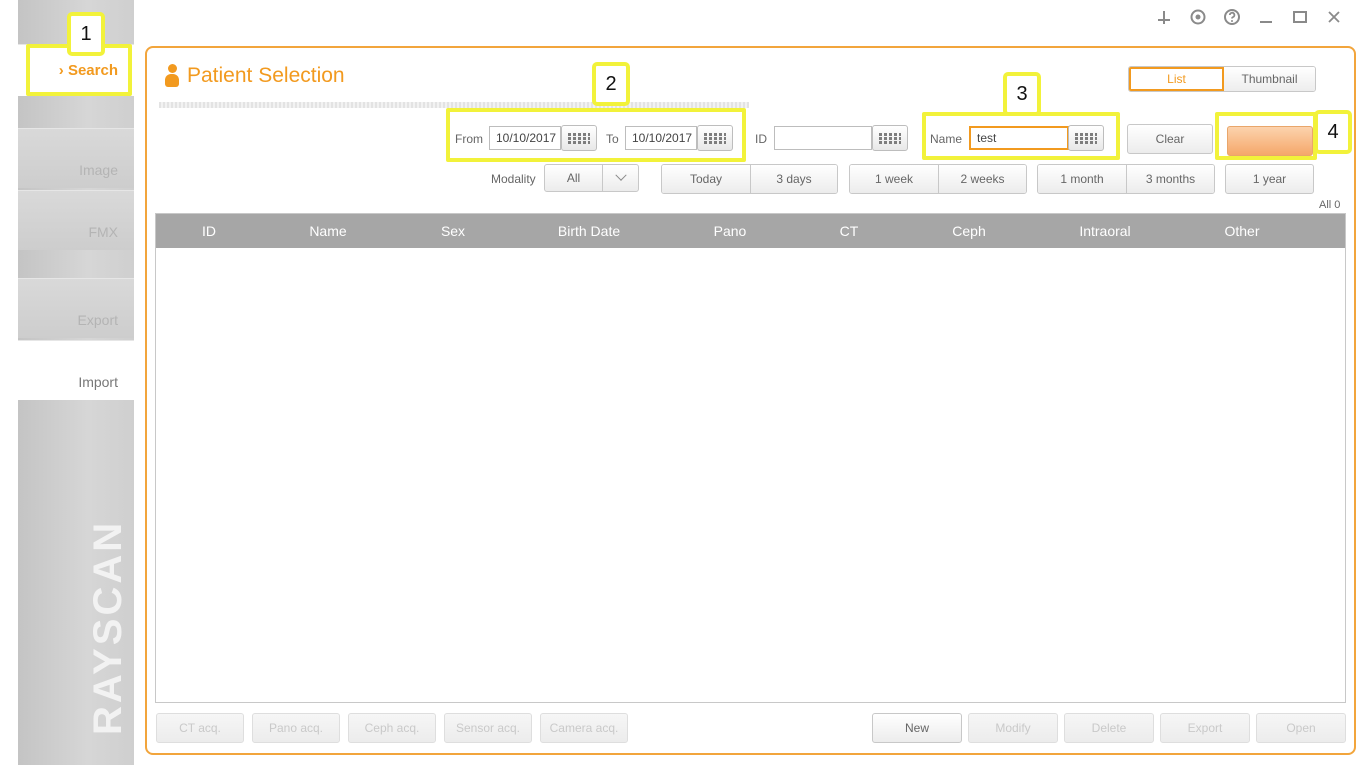 Image resolution: width=1364 pixels, height=765 pixels. Describe the element at coordinates (108, 627) in the screenshot. I see `brand-logo: RAYSCAN` at that location.